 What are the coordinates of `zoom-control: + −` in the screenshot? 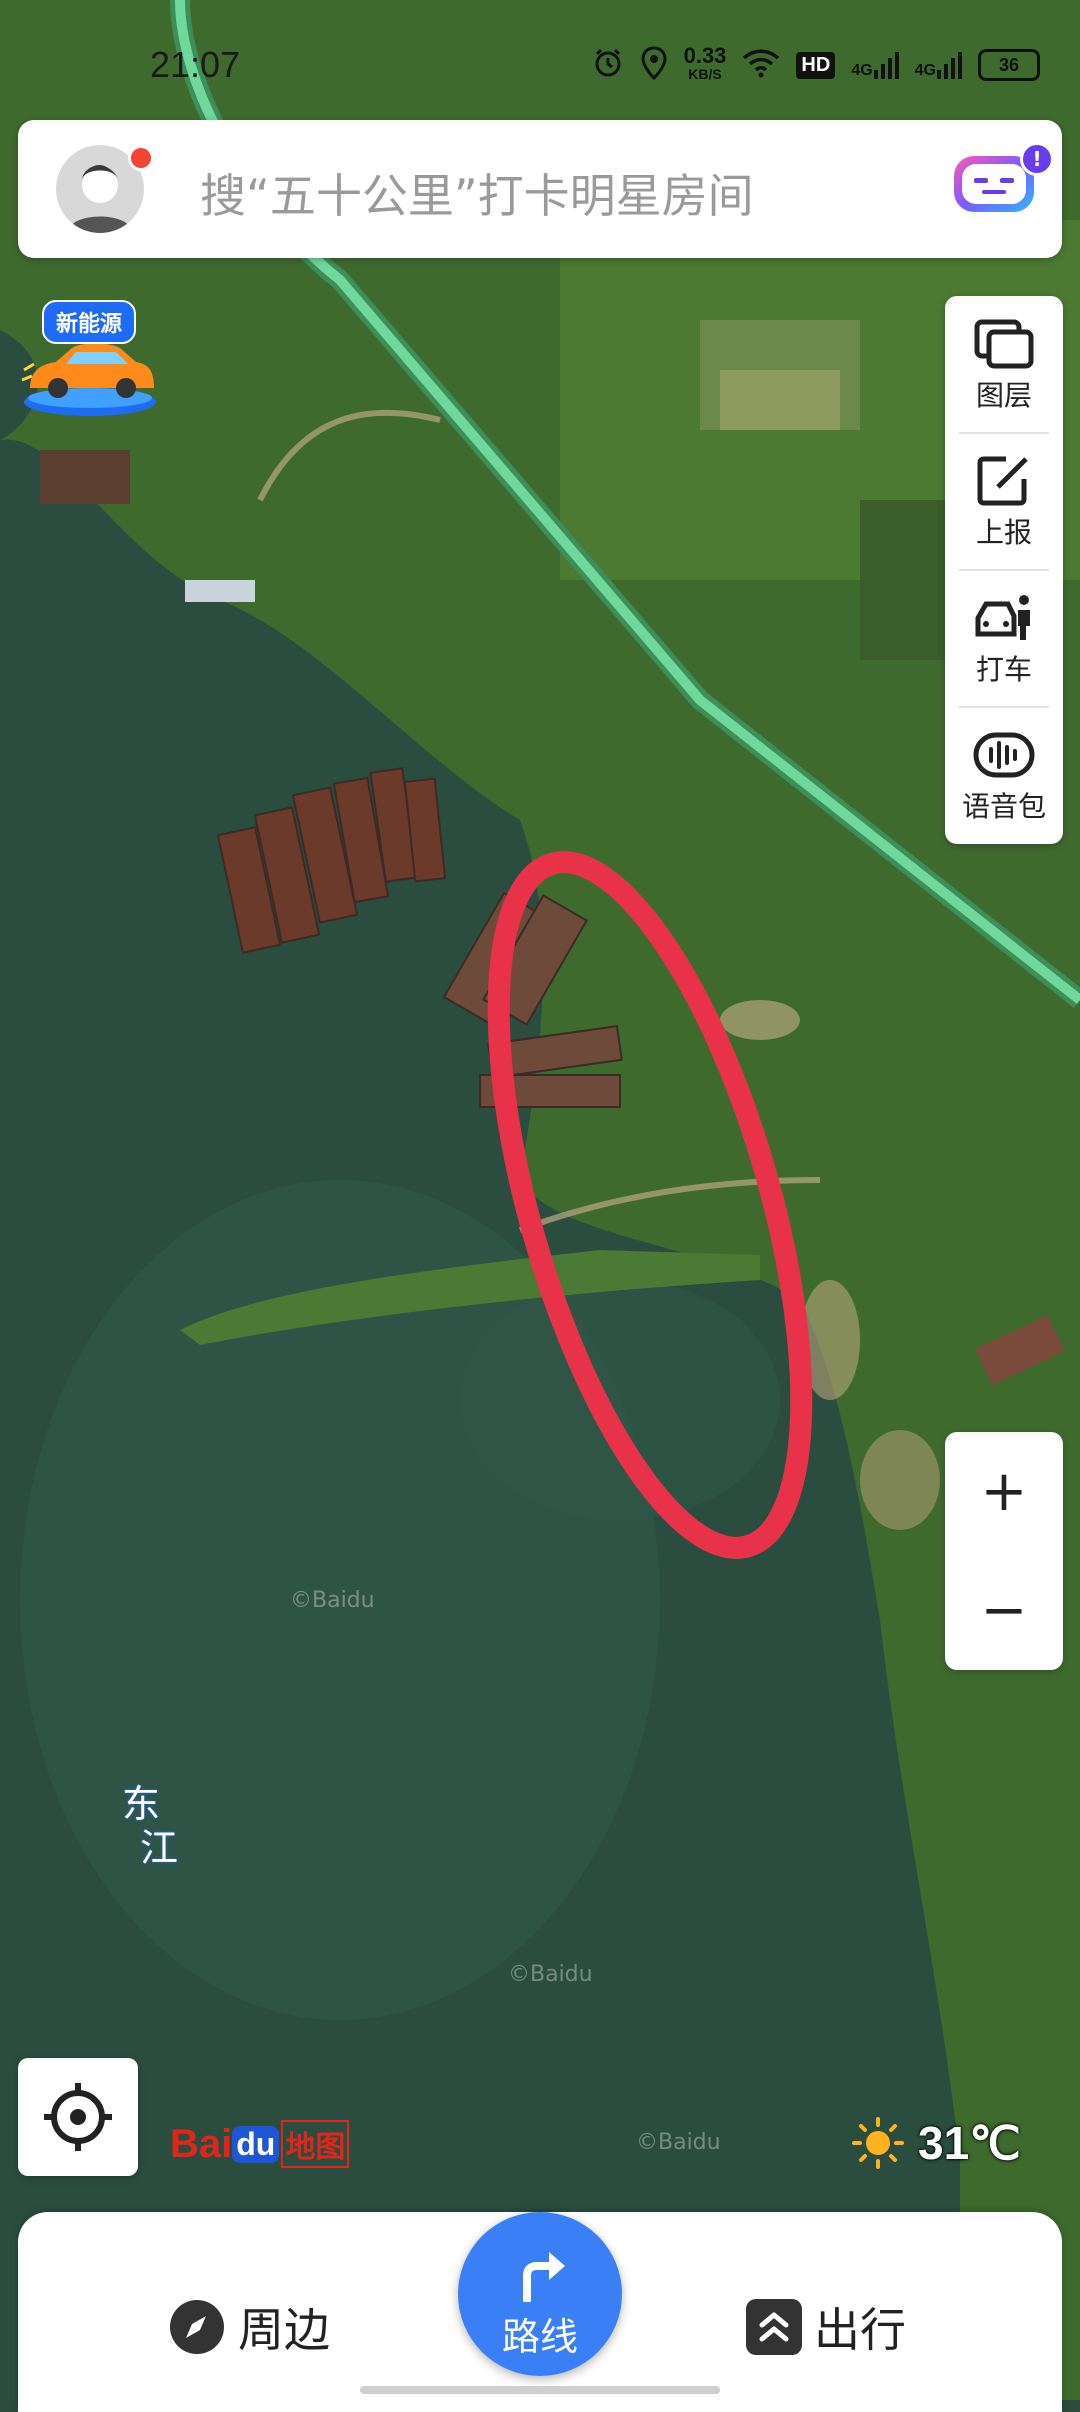 It's located at (1004, 1551).